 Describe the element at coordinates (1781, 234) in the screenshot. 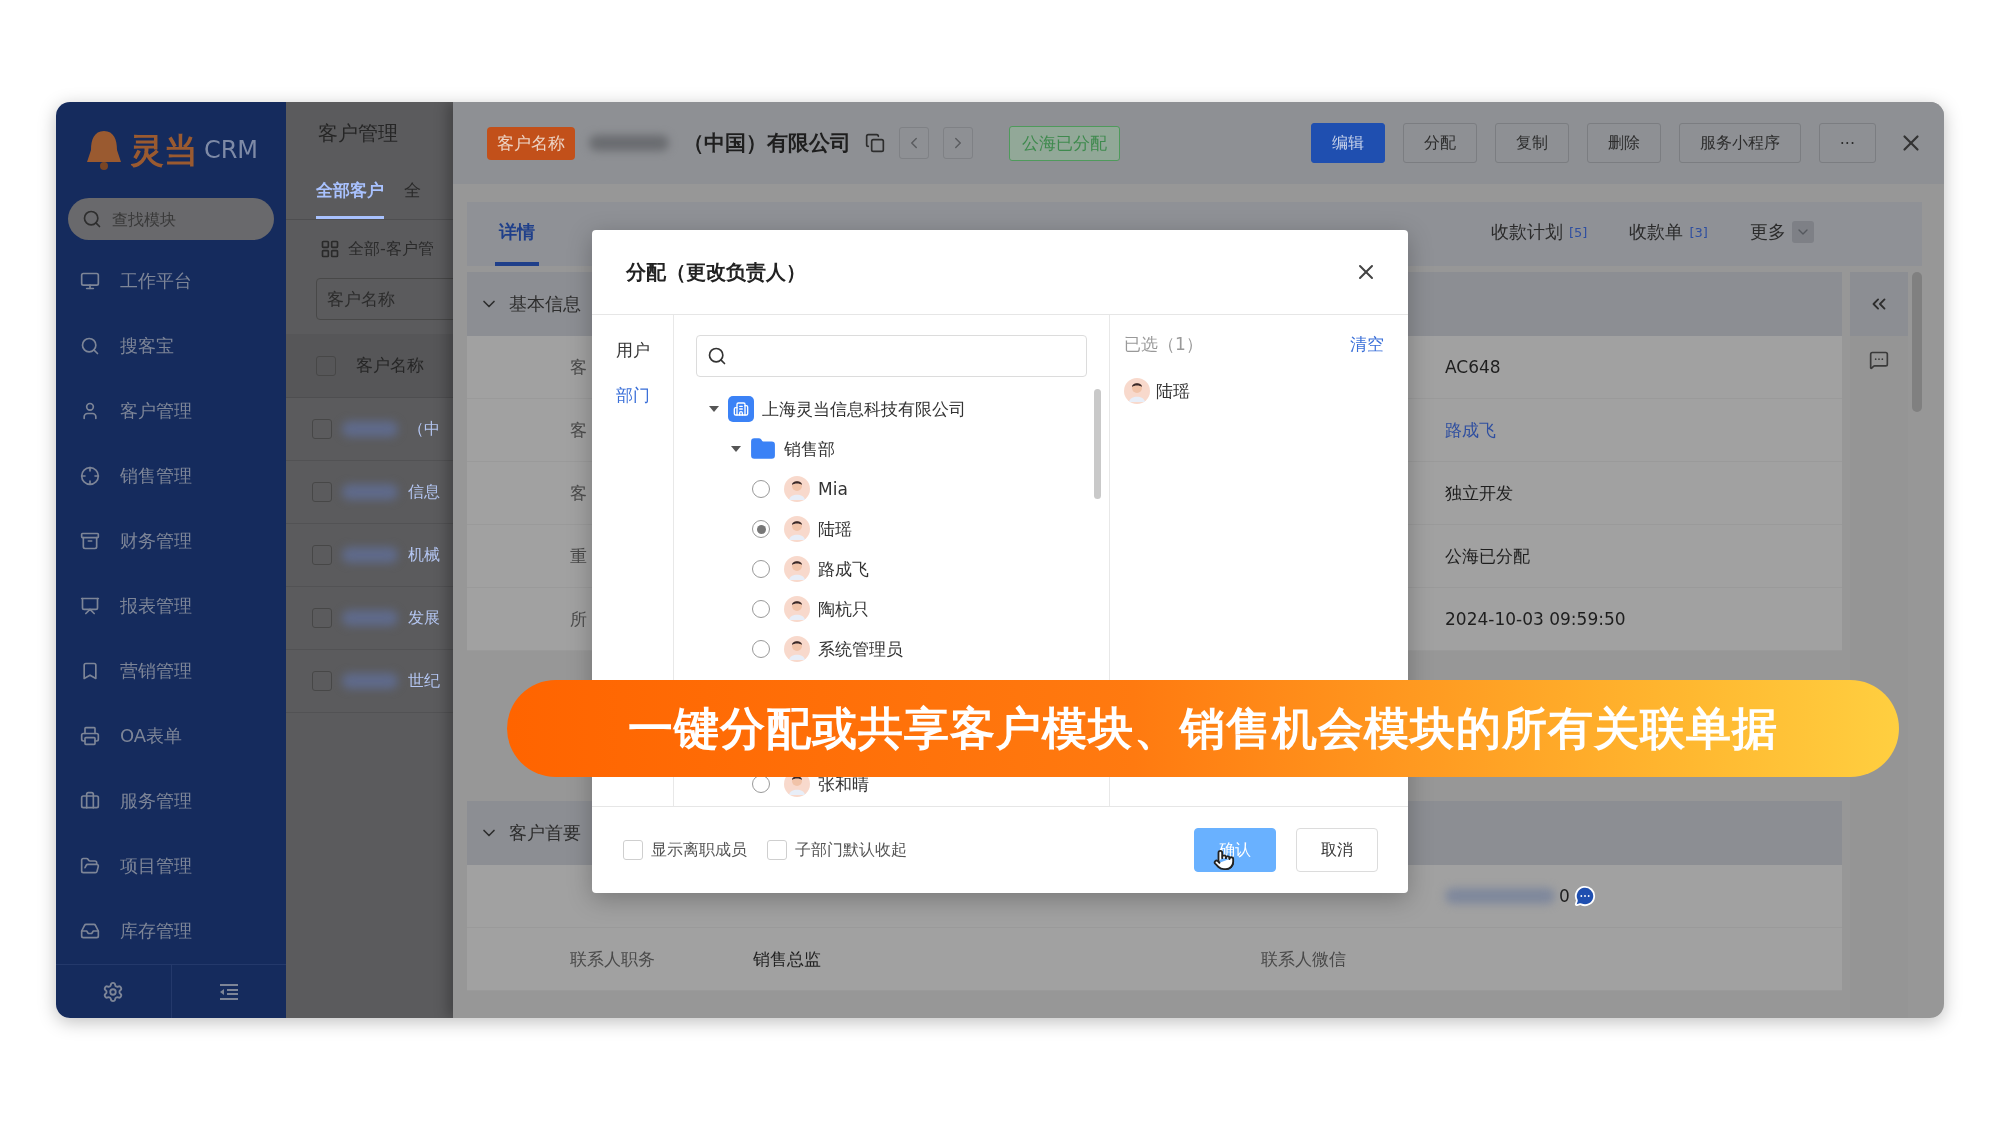

I see `detail-tab: 更多` at that location.